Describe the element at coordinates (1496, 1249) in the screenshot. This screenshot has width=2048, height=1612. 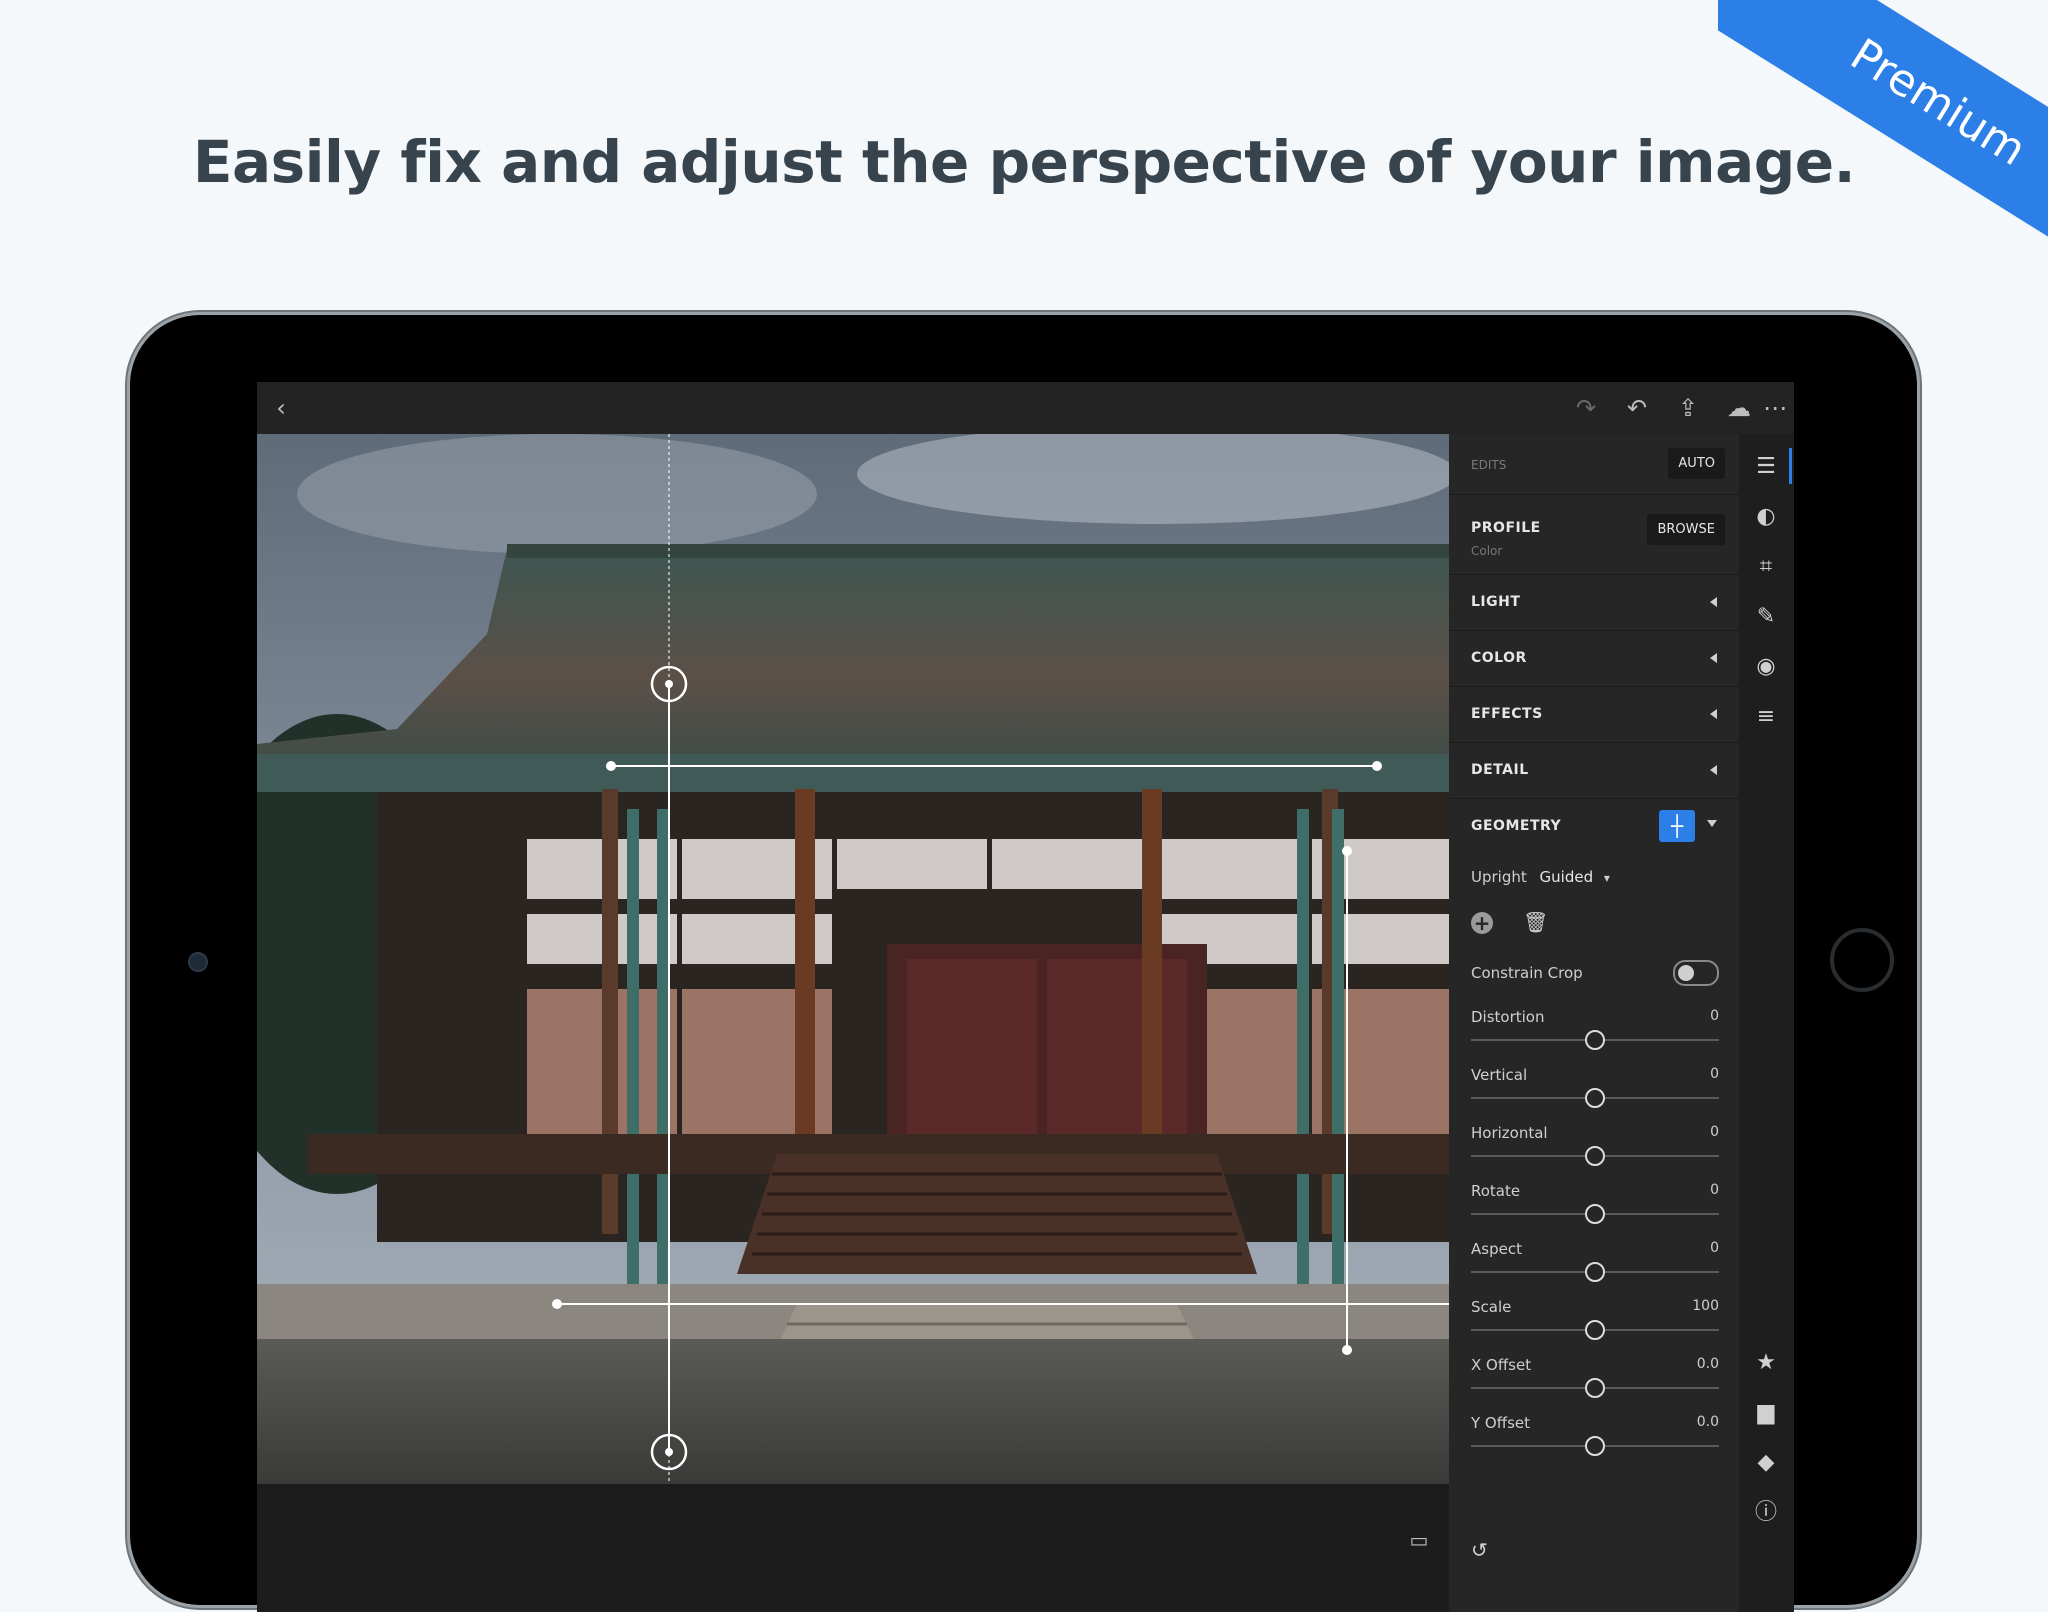
I see `slider-label: Aspect` at that location.